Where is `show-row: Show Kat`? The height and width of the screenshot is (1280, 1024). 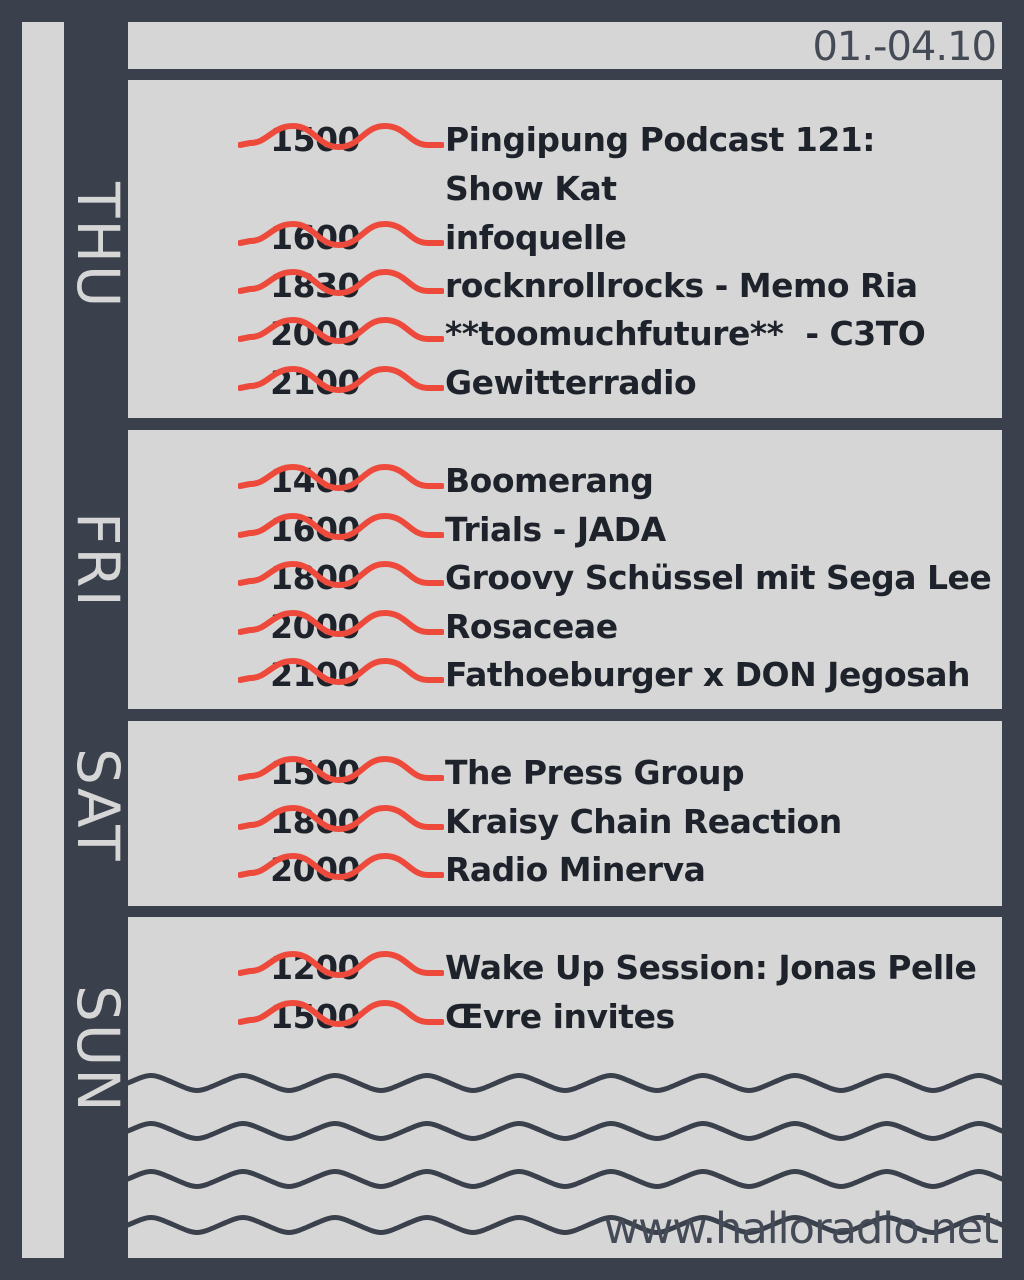
show-row: Show Kat is located at coordinates (565, 189).